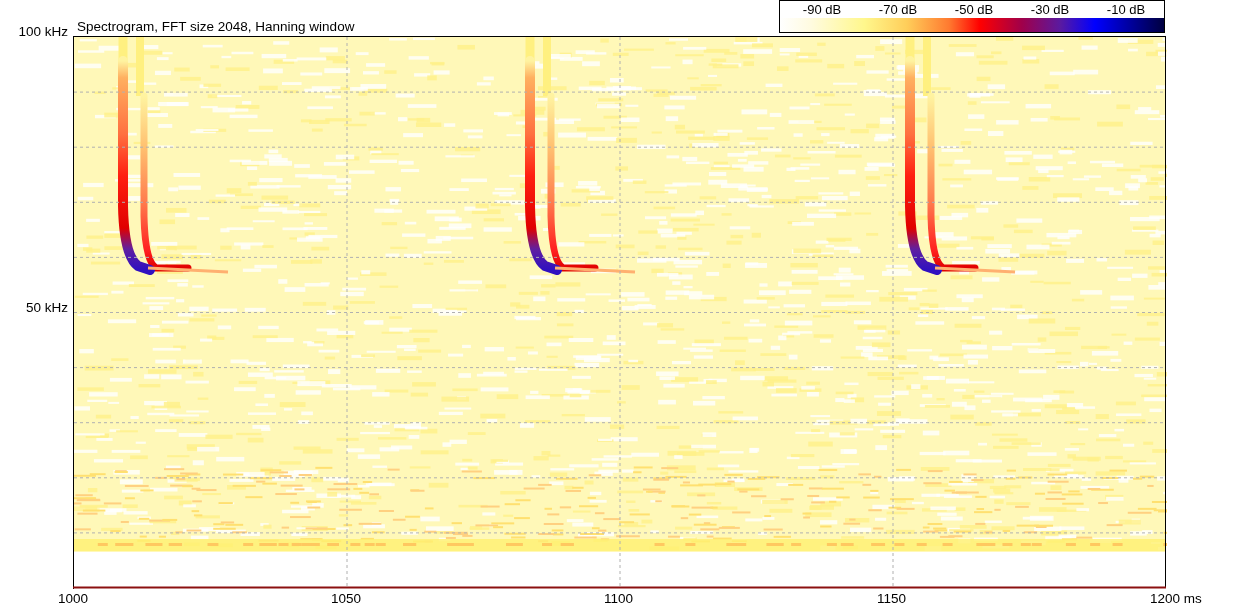  What do you see at coordinates (892, 598) in the screenshot?
I see `x-axis-label: 1150` at bounding box center [892, 598].